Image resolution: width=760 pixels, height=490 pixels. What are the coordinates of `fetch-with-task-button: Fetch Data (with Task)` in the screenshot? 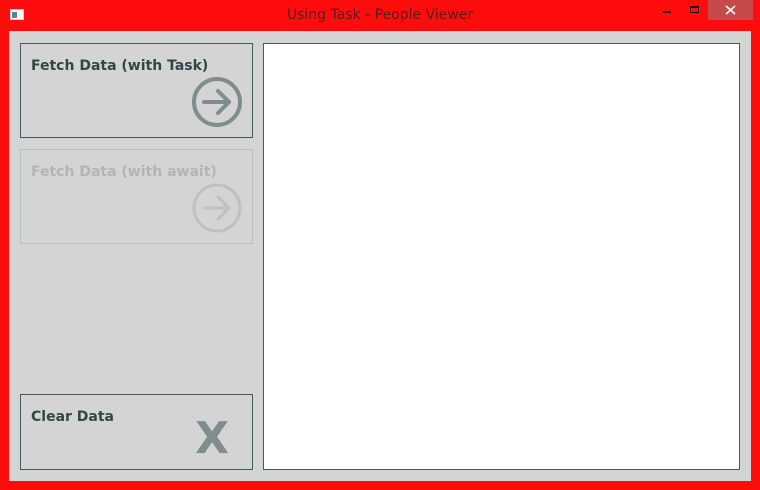 It's located at (136, 90).